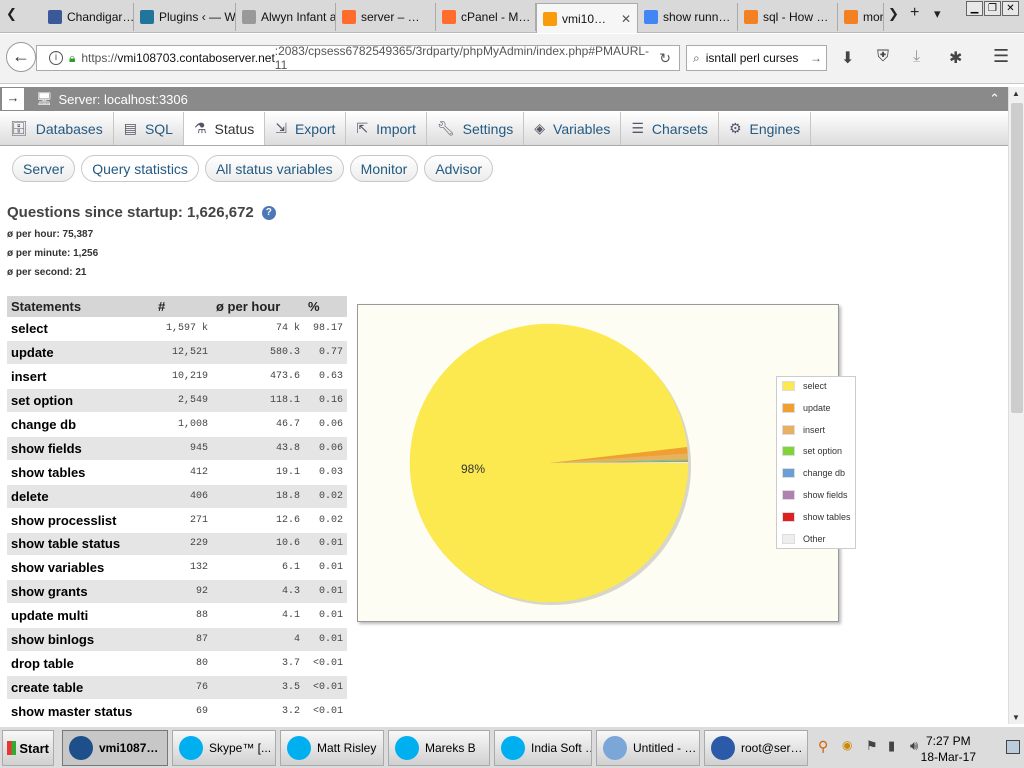 This screenshot has width=1024, height=768. What do you see at coordinates (540, 128) in the screenshot?
I see `variables-icon: ◈` at bounding box center [540, 128].